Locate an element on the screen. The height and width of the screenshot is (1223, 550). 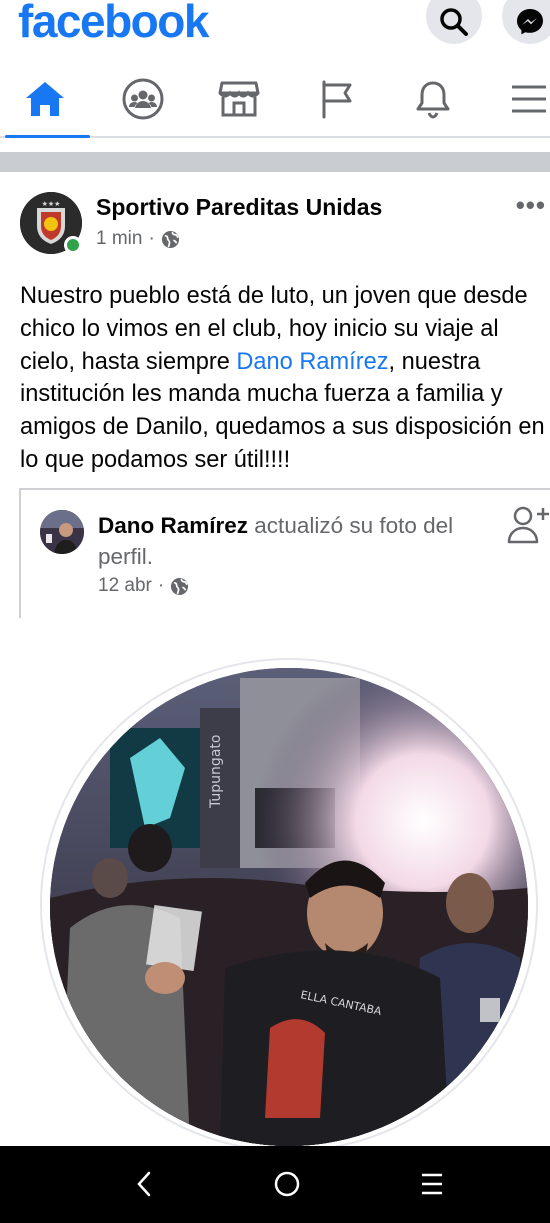
tab-groups is located at coordinates (143, 99).